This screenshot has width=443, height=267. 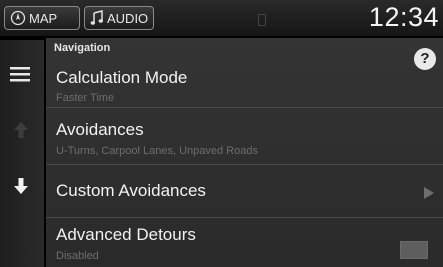 What do you see at coordinates (403, 17) in the screenshot?
I see `clock: 12:34` at bounding box center [403, 17].